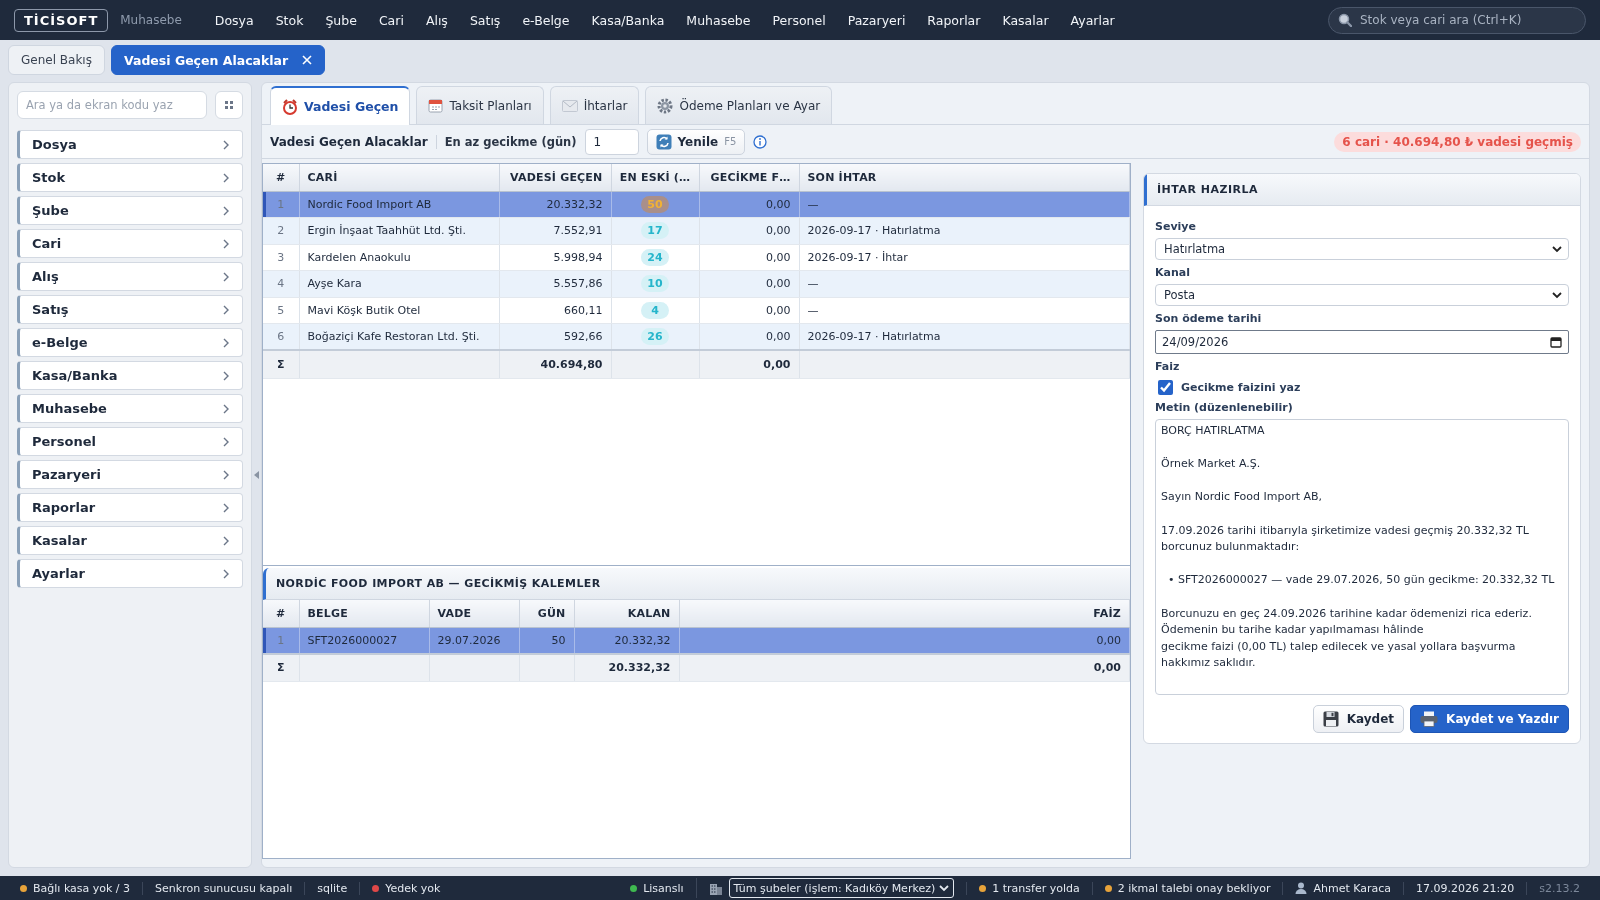  Describe the element at coordinates (1165, 387) in the screenshot. I see `checkbox` at that location.